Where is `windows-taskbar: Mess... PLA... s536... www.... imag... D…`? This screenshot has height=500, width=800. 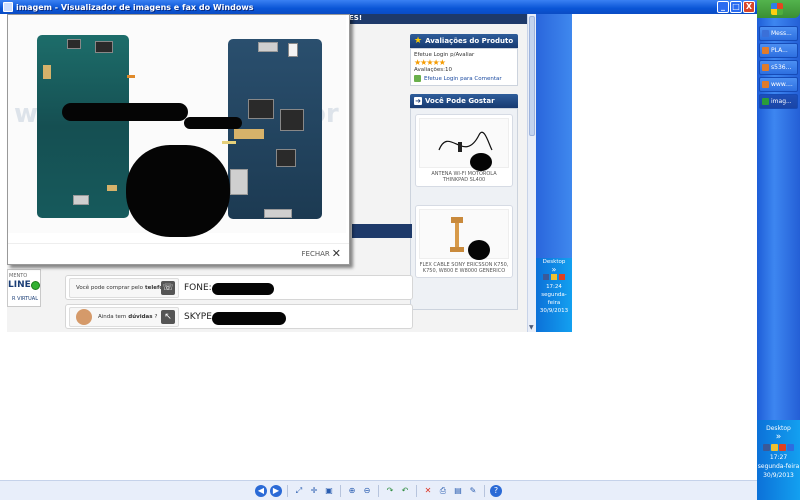
windows-taskbar: Mess... PLA... s536... www.... imag... D… is located at coordinates (778, 250).